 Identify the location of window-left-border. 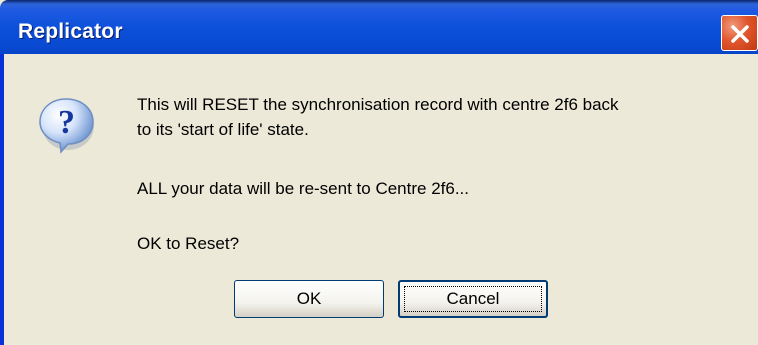
(2, 199).